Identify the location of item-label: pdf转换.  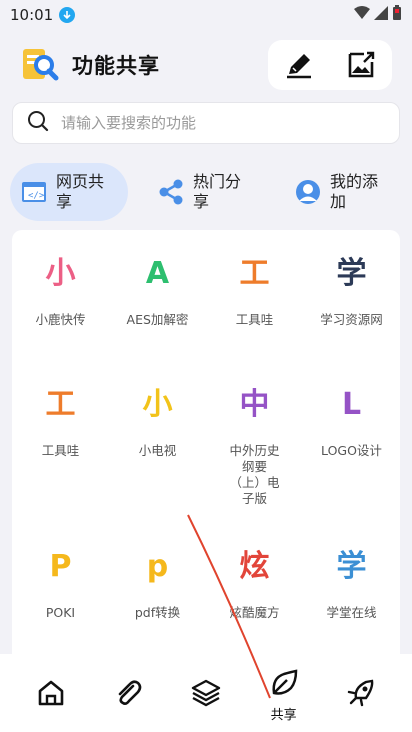
(157, 612).